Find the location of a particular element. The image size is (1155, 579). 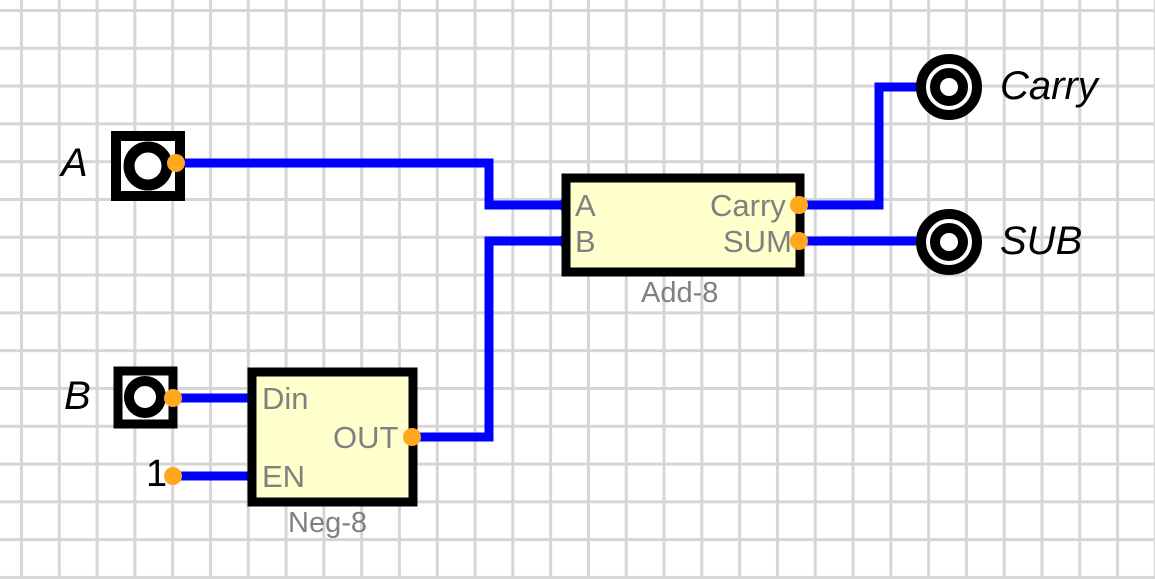

output-pin-sub is located at coordinates (949, 242).